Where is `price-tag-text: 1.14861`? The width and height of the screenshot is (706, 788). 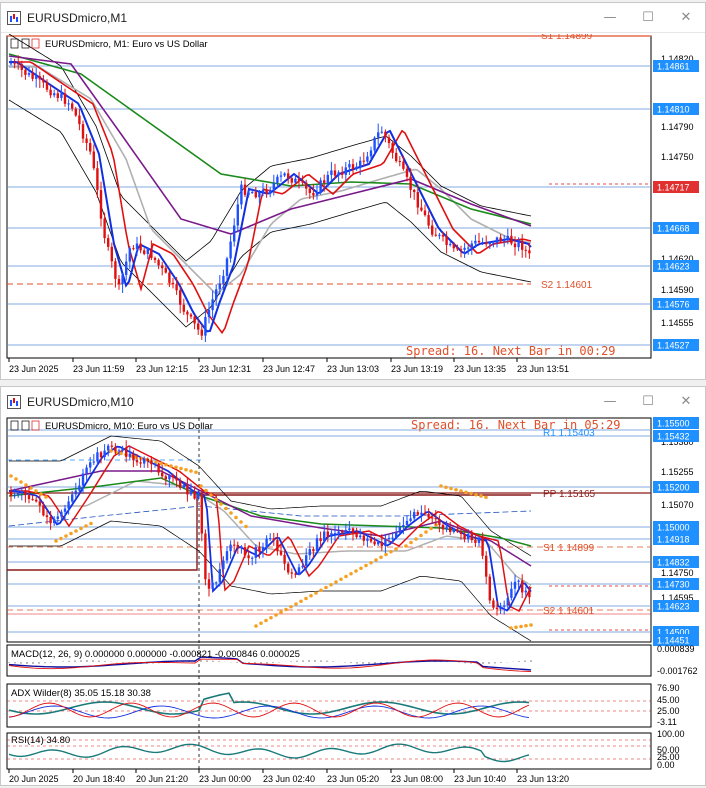
price-tag-text: 1.14861 is located at coordinates (673, 67).